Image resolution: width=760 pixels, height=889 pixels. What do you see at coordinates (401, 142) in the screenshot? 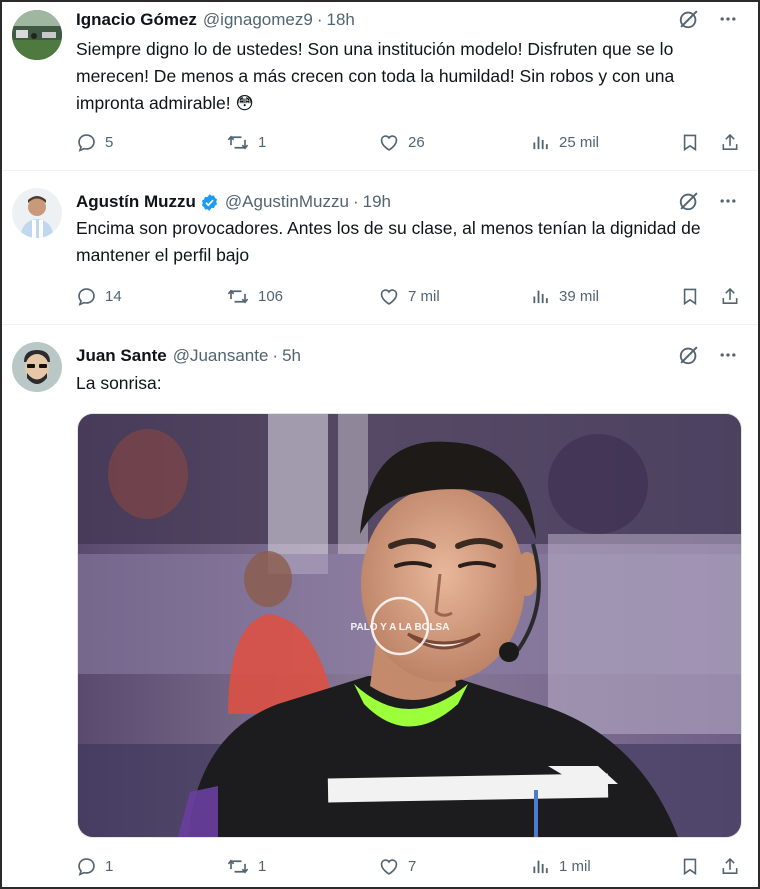
I see `like-button: 26` at bounding box center [401, 142].